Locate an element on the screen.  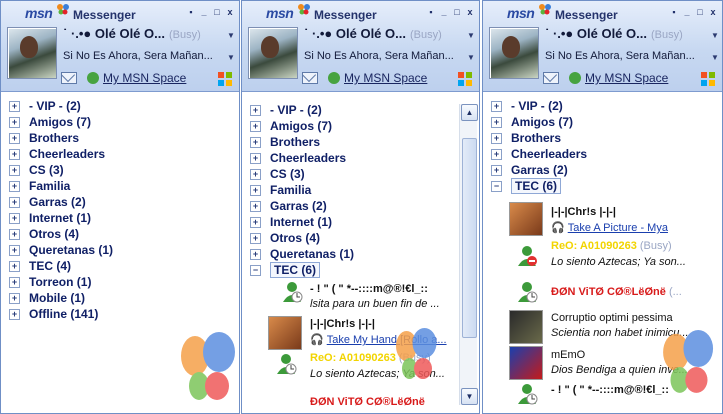
contact-row: ReO: A01090263 (Busy) is located at coordinates (611, 246).